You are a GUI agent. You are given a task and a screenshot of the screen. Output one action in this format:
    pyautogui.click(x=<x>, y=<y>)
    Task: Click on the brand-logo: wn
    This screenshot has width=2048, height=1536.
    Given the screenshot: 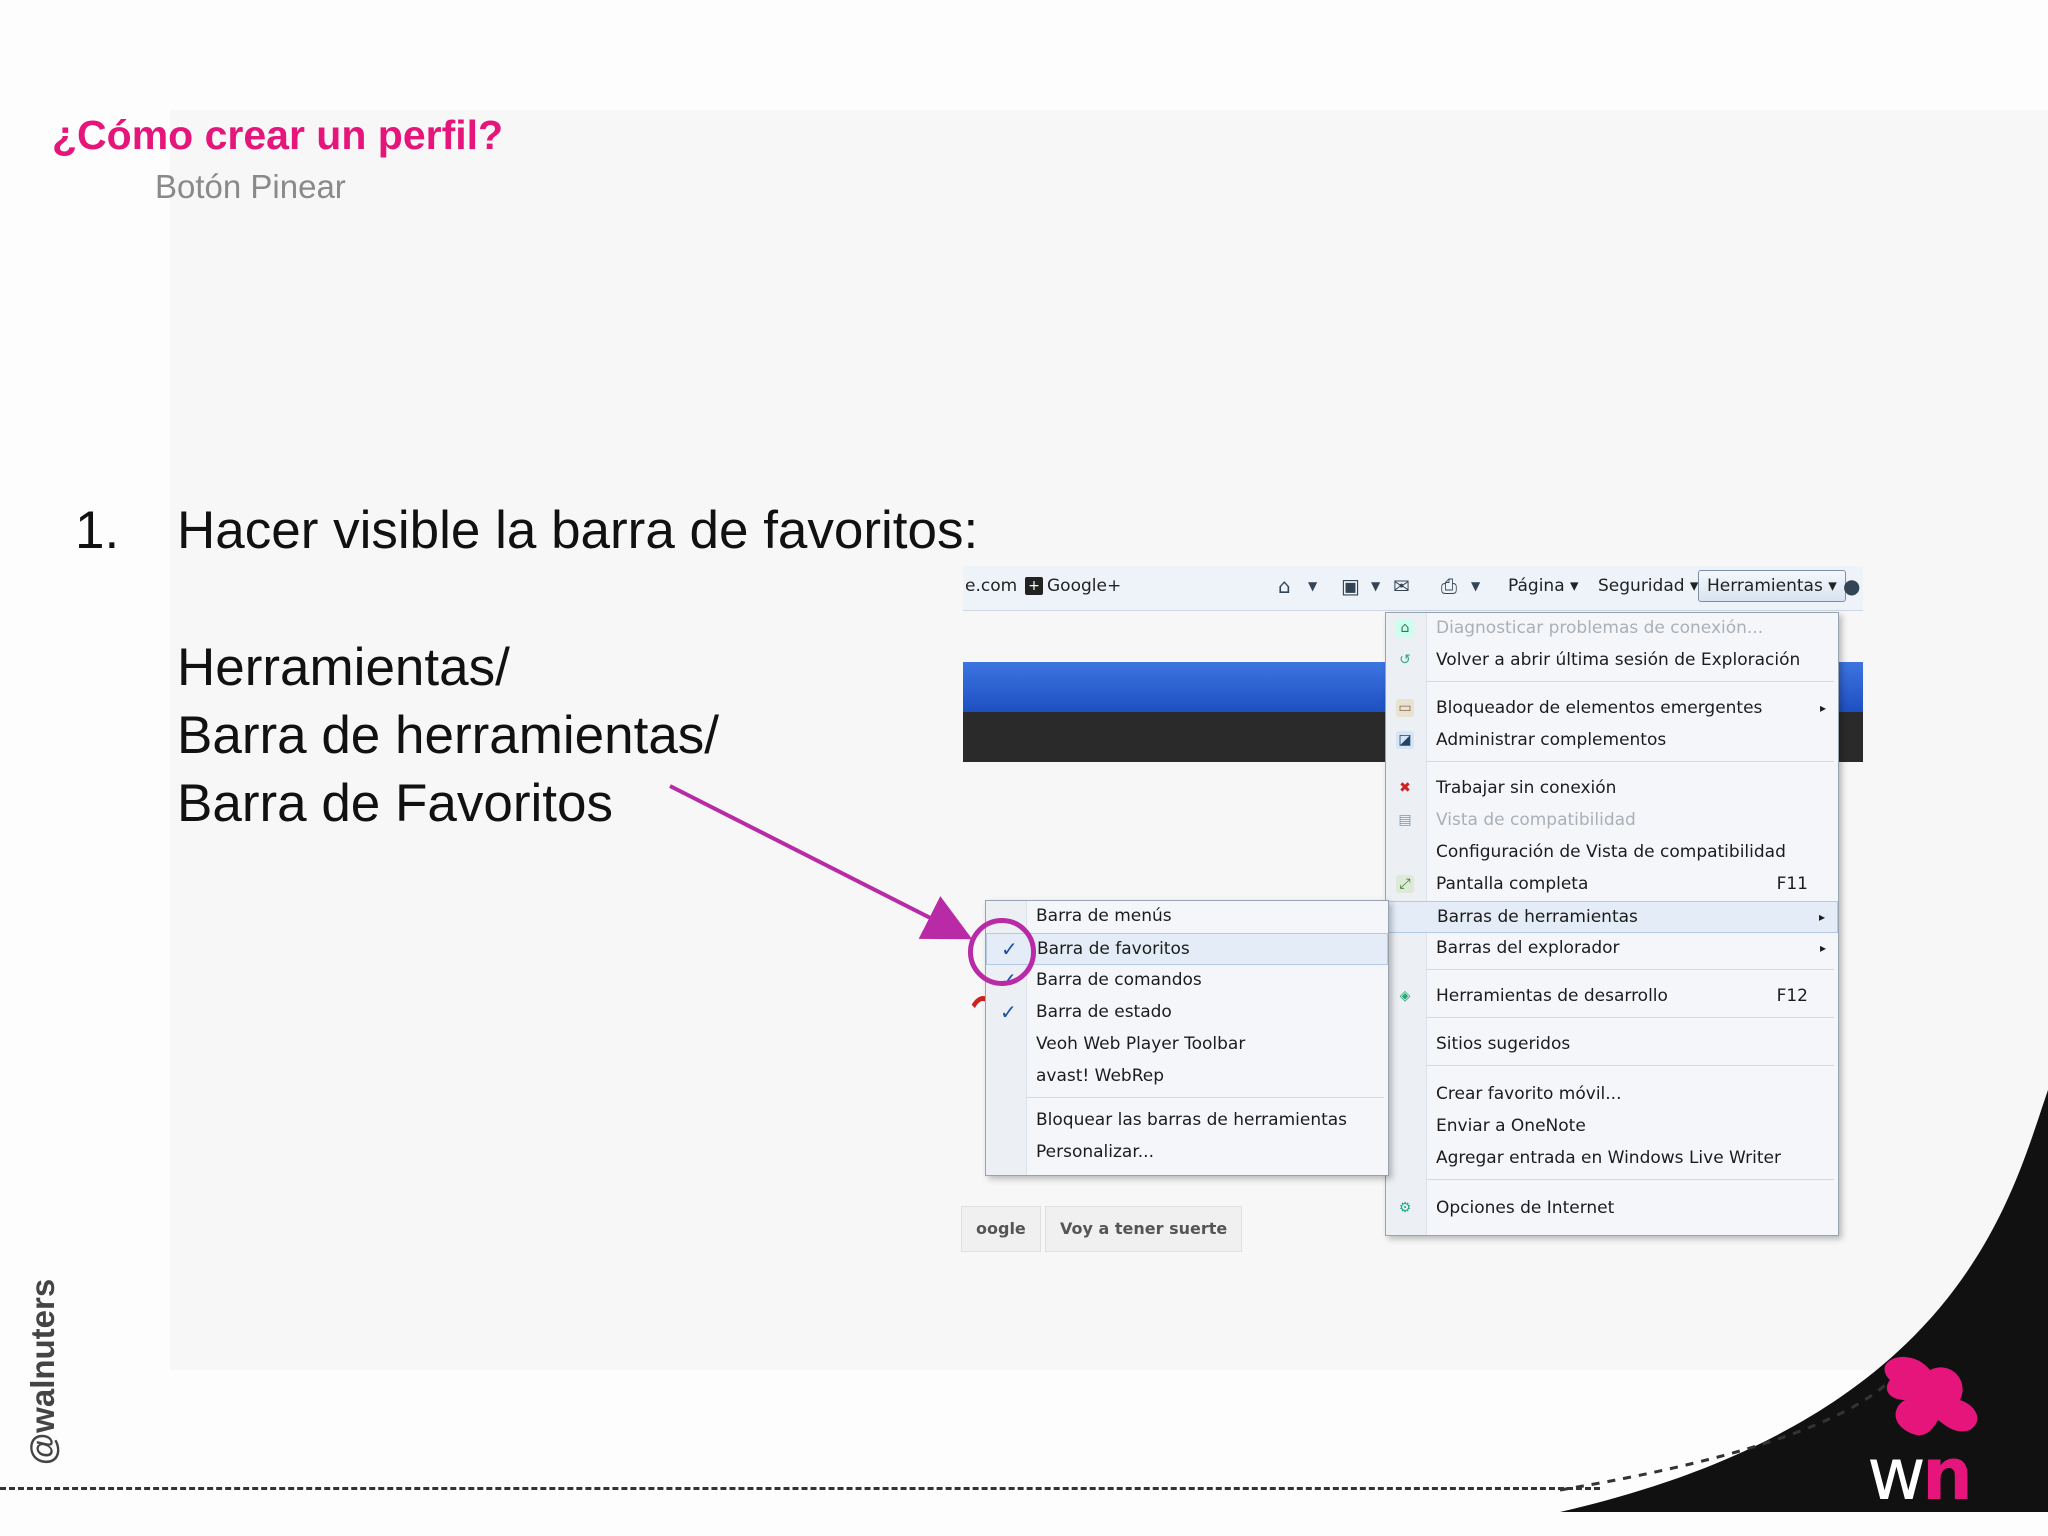 What is the action you would take?
    pyautogui.click(x=1920, y=1474)
    